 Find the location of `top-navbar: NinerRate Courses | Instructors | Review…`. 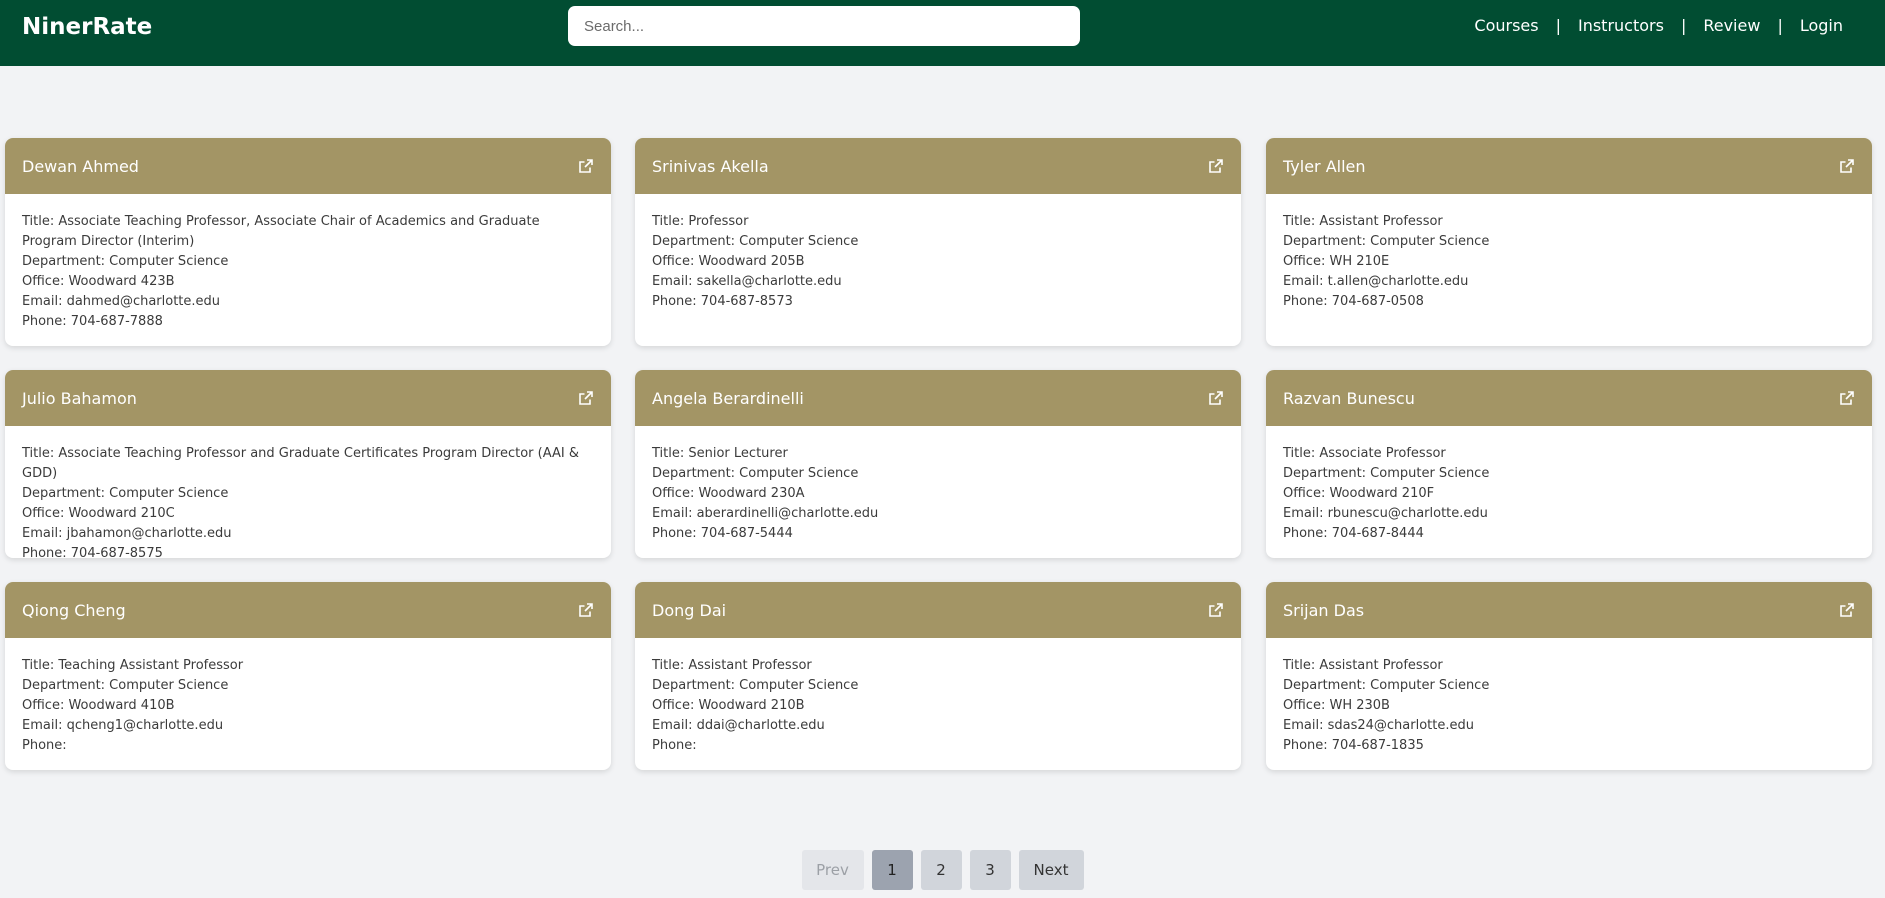

top-navbar: NinerRate Courses | Instructors | Review… is located at coordinates (942, 33).